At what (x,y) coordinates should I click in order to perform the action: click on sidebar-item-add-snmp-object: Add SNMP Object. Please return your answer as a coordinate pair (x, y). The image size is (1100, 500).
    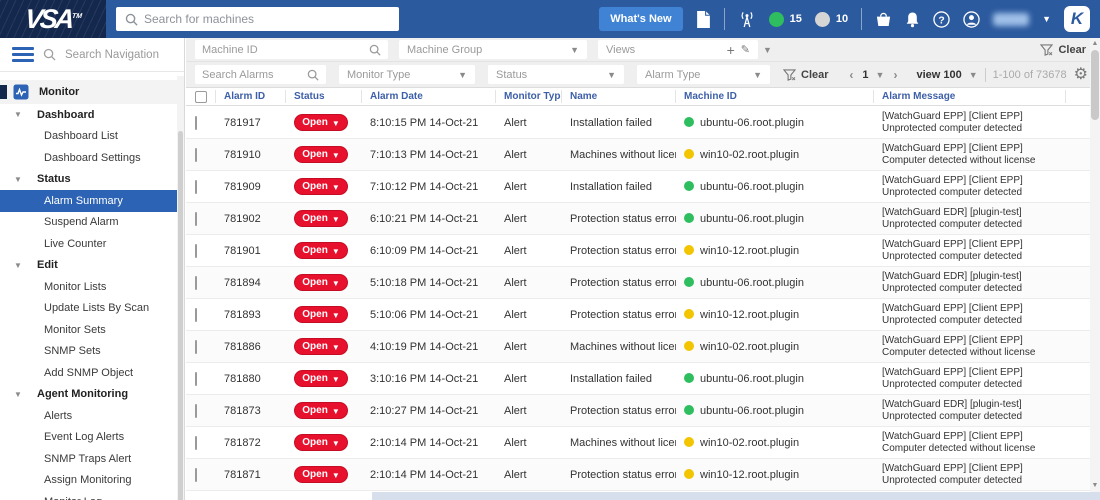
    Looking at the image, I should click on (89, 373).